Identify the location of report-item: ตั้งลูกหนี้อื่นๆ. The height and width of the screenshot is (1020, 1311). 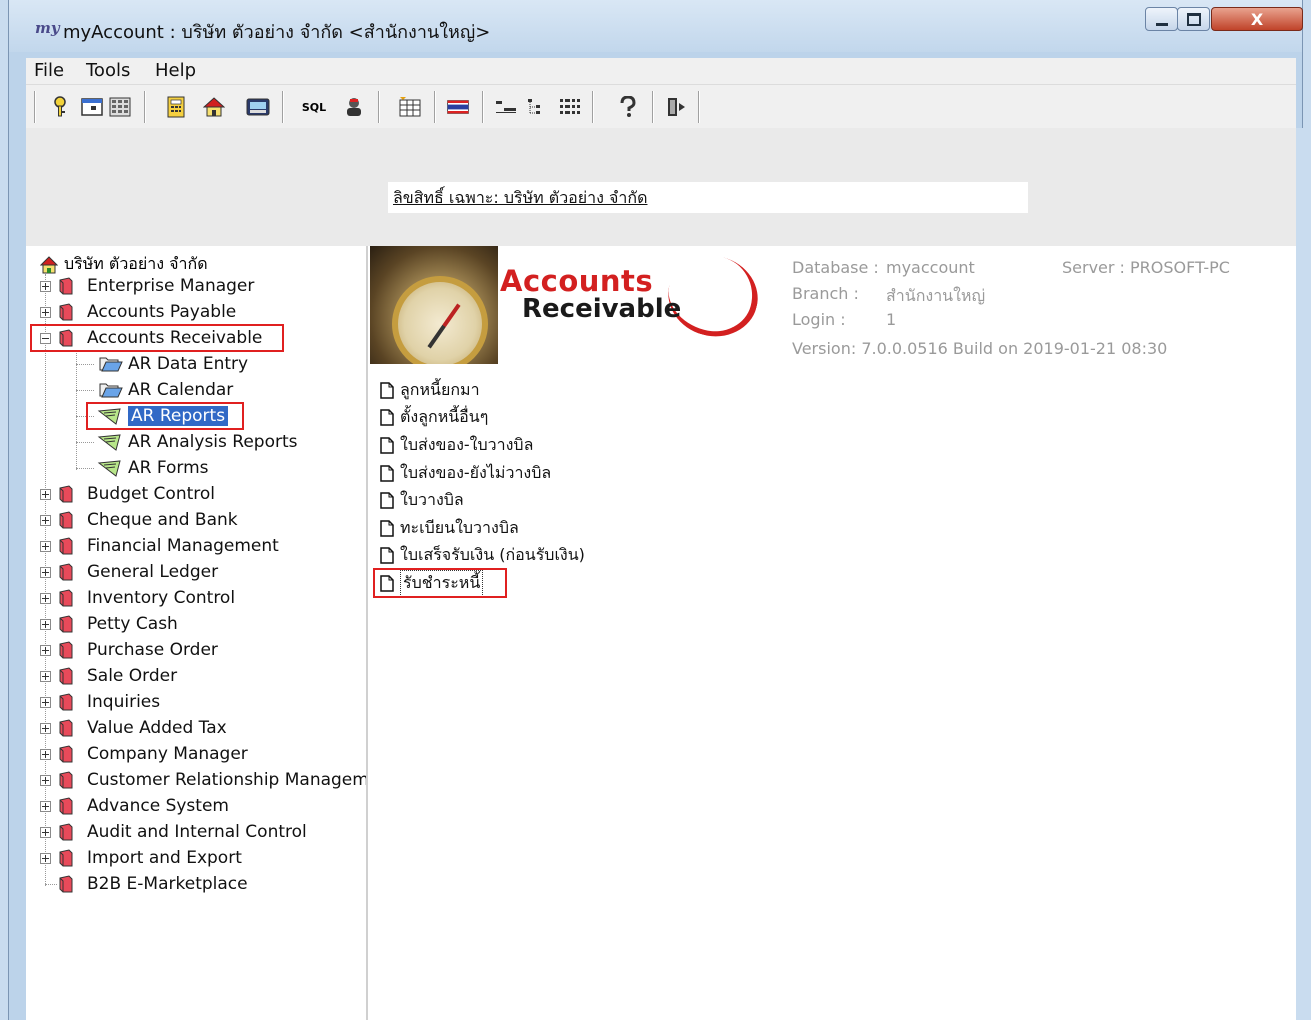
(434, 417).